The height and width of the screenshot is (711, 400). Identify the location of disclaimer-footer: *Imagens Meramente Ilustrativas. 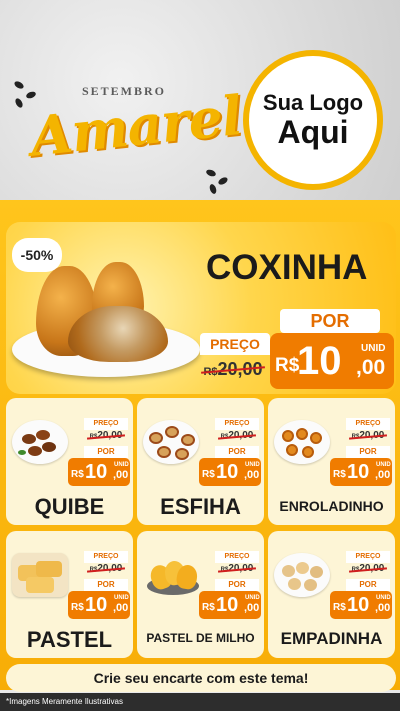
(200, 702).